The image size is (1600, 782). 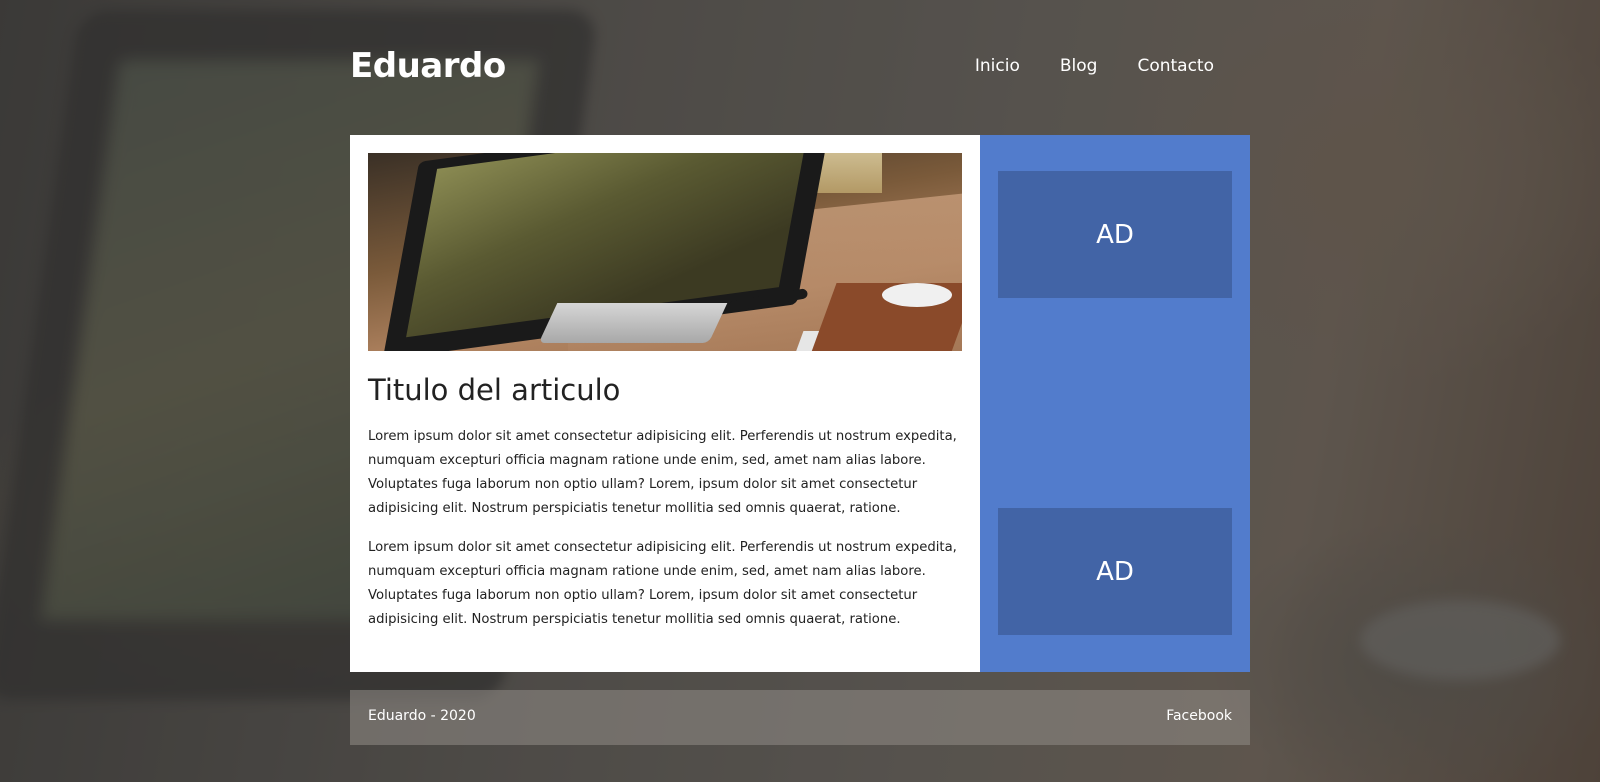 I want to click on site-header: Eduardo Inicio Blog Contacto, so click(x=800, y=67).